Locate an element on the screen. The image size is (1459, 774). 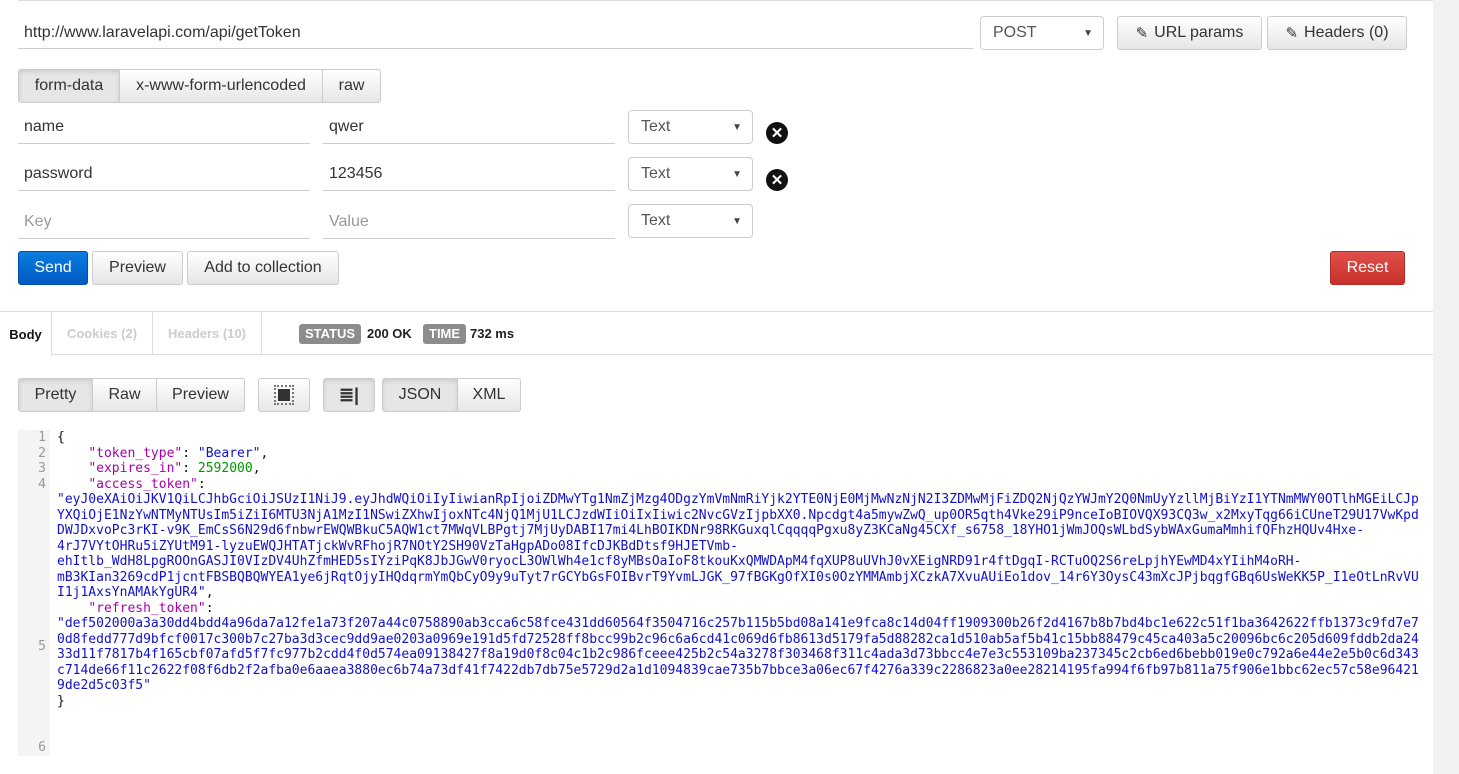
param-value-input: qwer is located at coordinates (469, 127).